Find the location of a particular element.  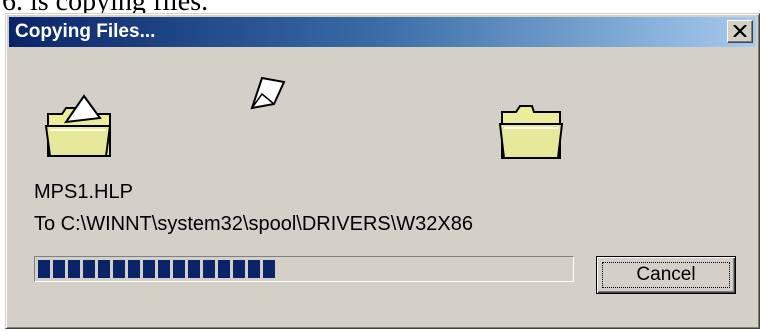

progress-fill is located at coordinates (158, 269).